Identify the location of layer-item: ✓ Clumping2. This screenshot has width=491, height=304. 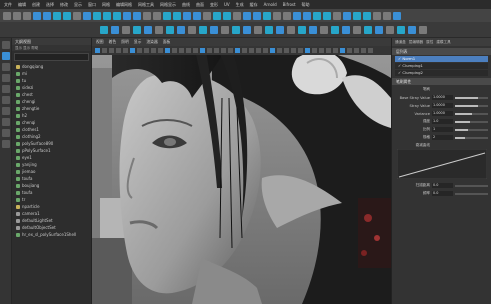
(441, 73).